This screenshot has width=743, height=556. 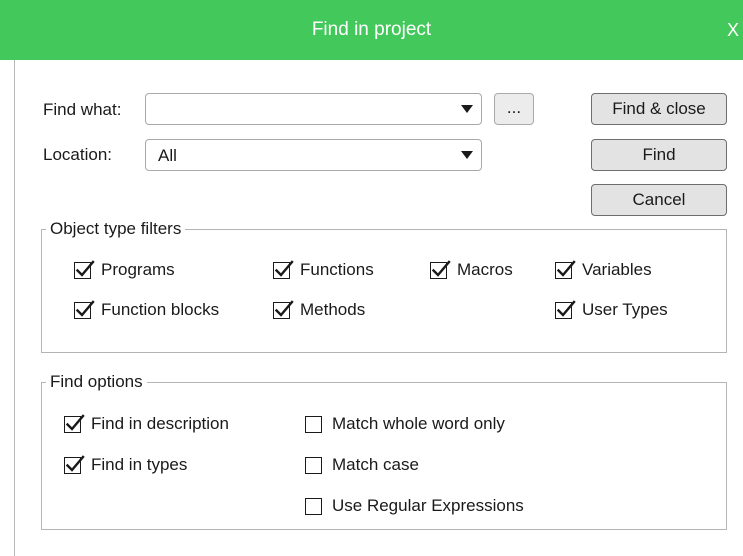 What do you see at coordinates (138, 269) in the screenshot?
I see `checkbox-label: Programs` at bounding box center [138, 269].